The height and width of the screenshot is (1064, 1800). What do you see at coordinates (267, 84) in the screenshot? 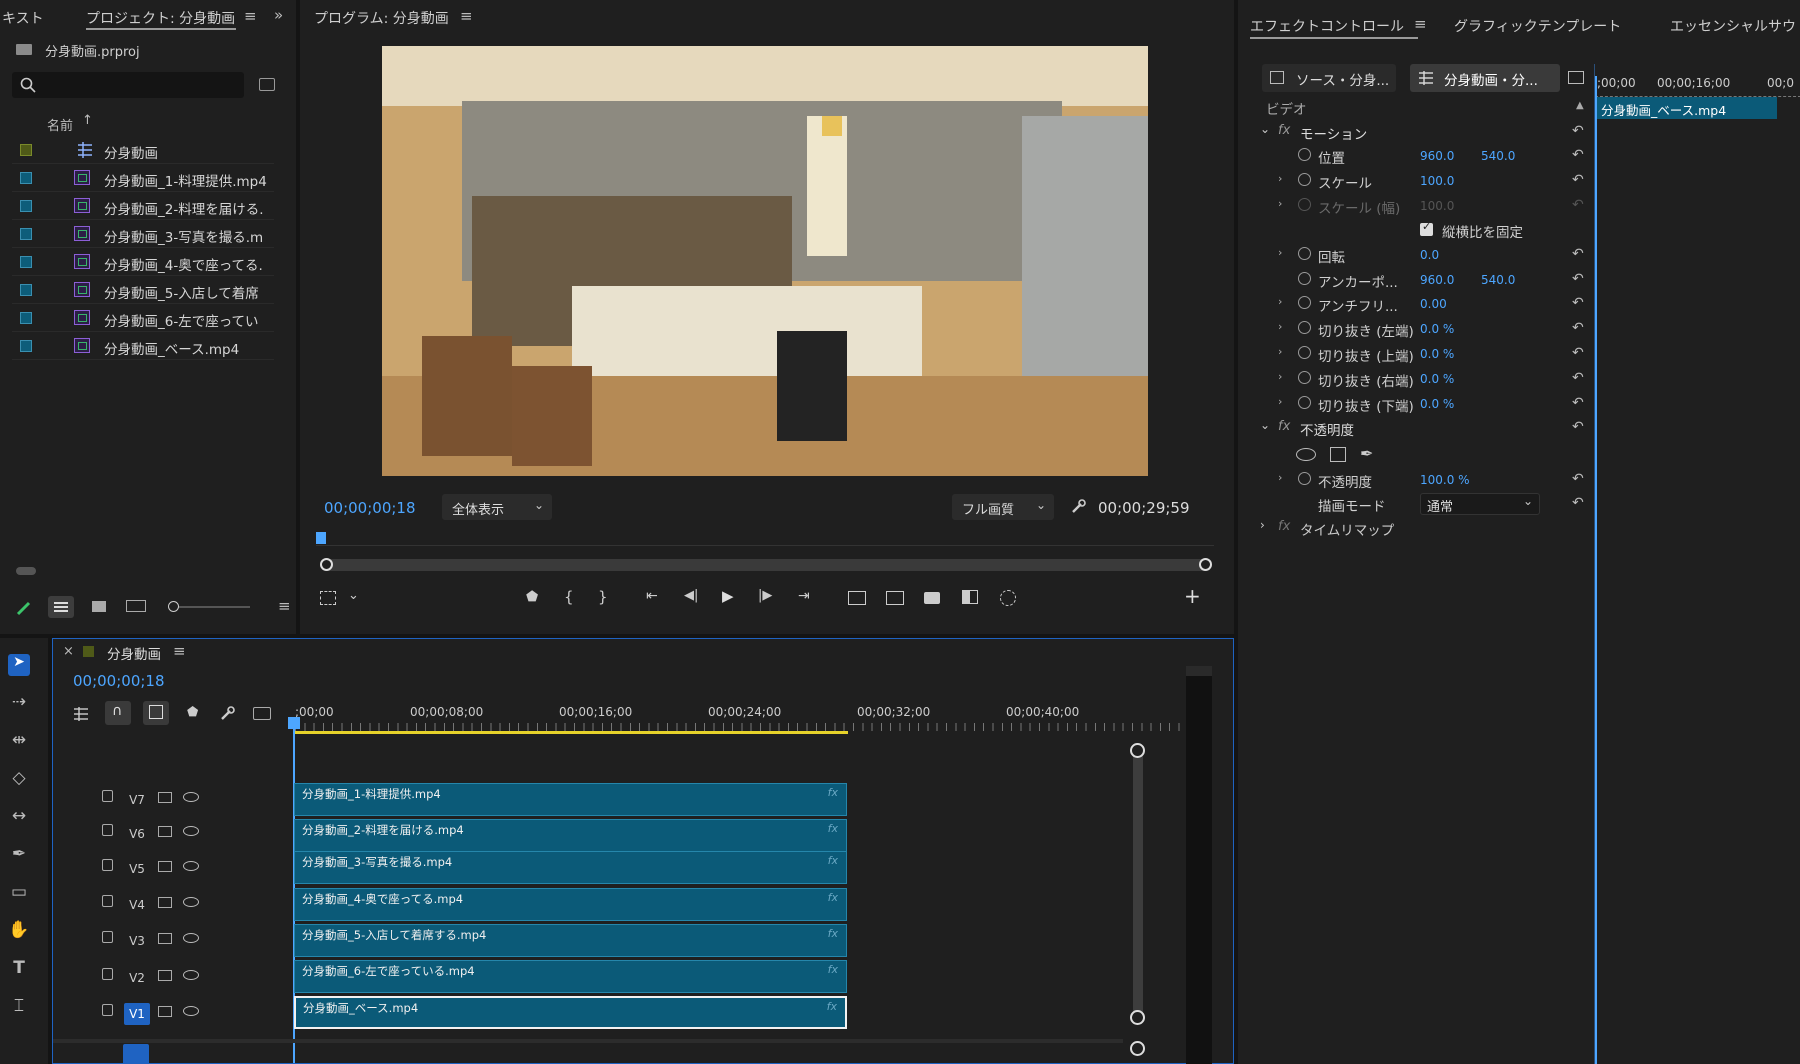
I see `new-search-bin-icon` at bounding box center [267, 84].